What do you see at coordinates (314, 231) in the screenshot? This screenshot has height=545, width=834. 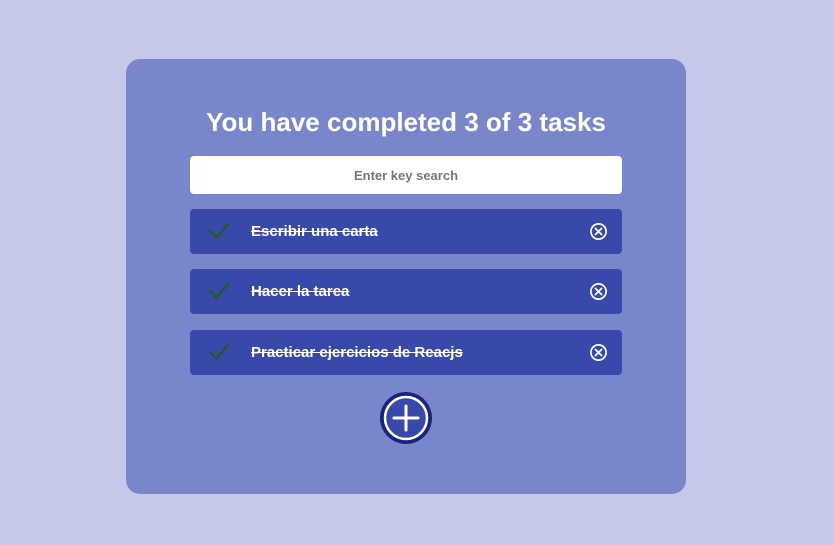 I see `todo-text: Escribir una carta` at bounding box center [314, 231].